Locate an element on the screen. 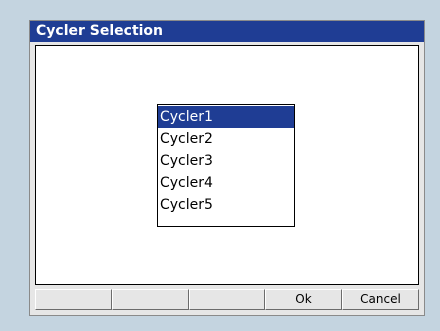 This screenshot has height=331, width=440. button-bar: Ok Cancel is located at coordinates (227, 299).